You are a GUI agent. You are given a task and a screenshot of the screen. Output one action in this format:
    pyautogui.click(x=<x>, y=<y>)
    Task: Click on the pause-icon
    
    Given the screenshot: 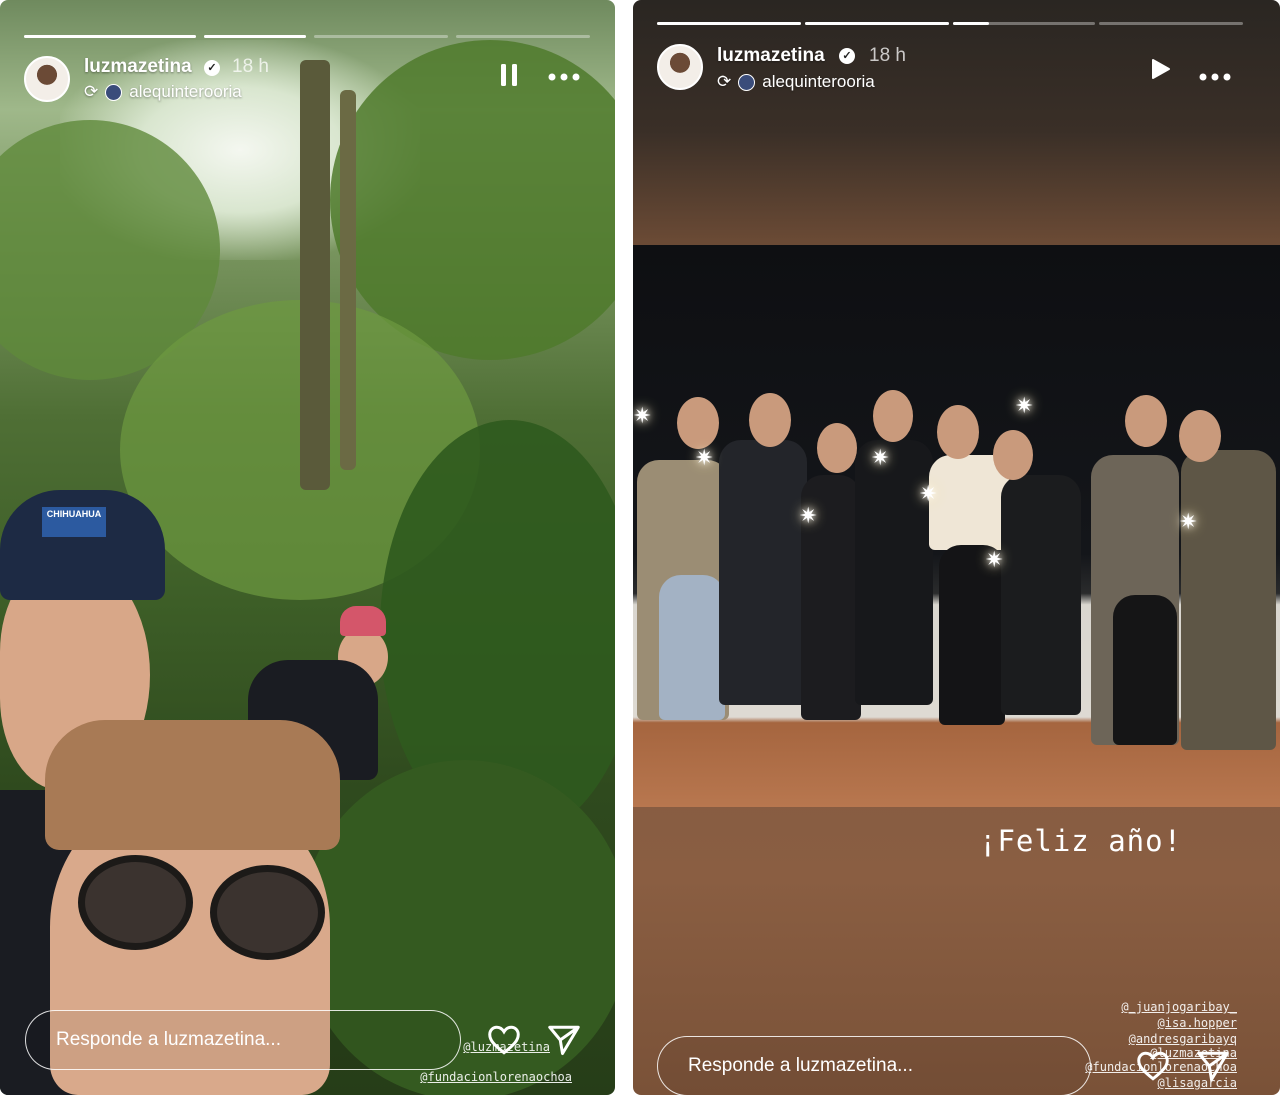 What is the action you would take?
    pyautogui.click(x=509, y=79)
    